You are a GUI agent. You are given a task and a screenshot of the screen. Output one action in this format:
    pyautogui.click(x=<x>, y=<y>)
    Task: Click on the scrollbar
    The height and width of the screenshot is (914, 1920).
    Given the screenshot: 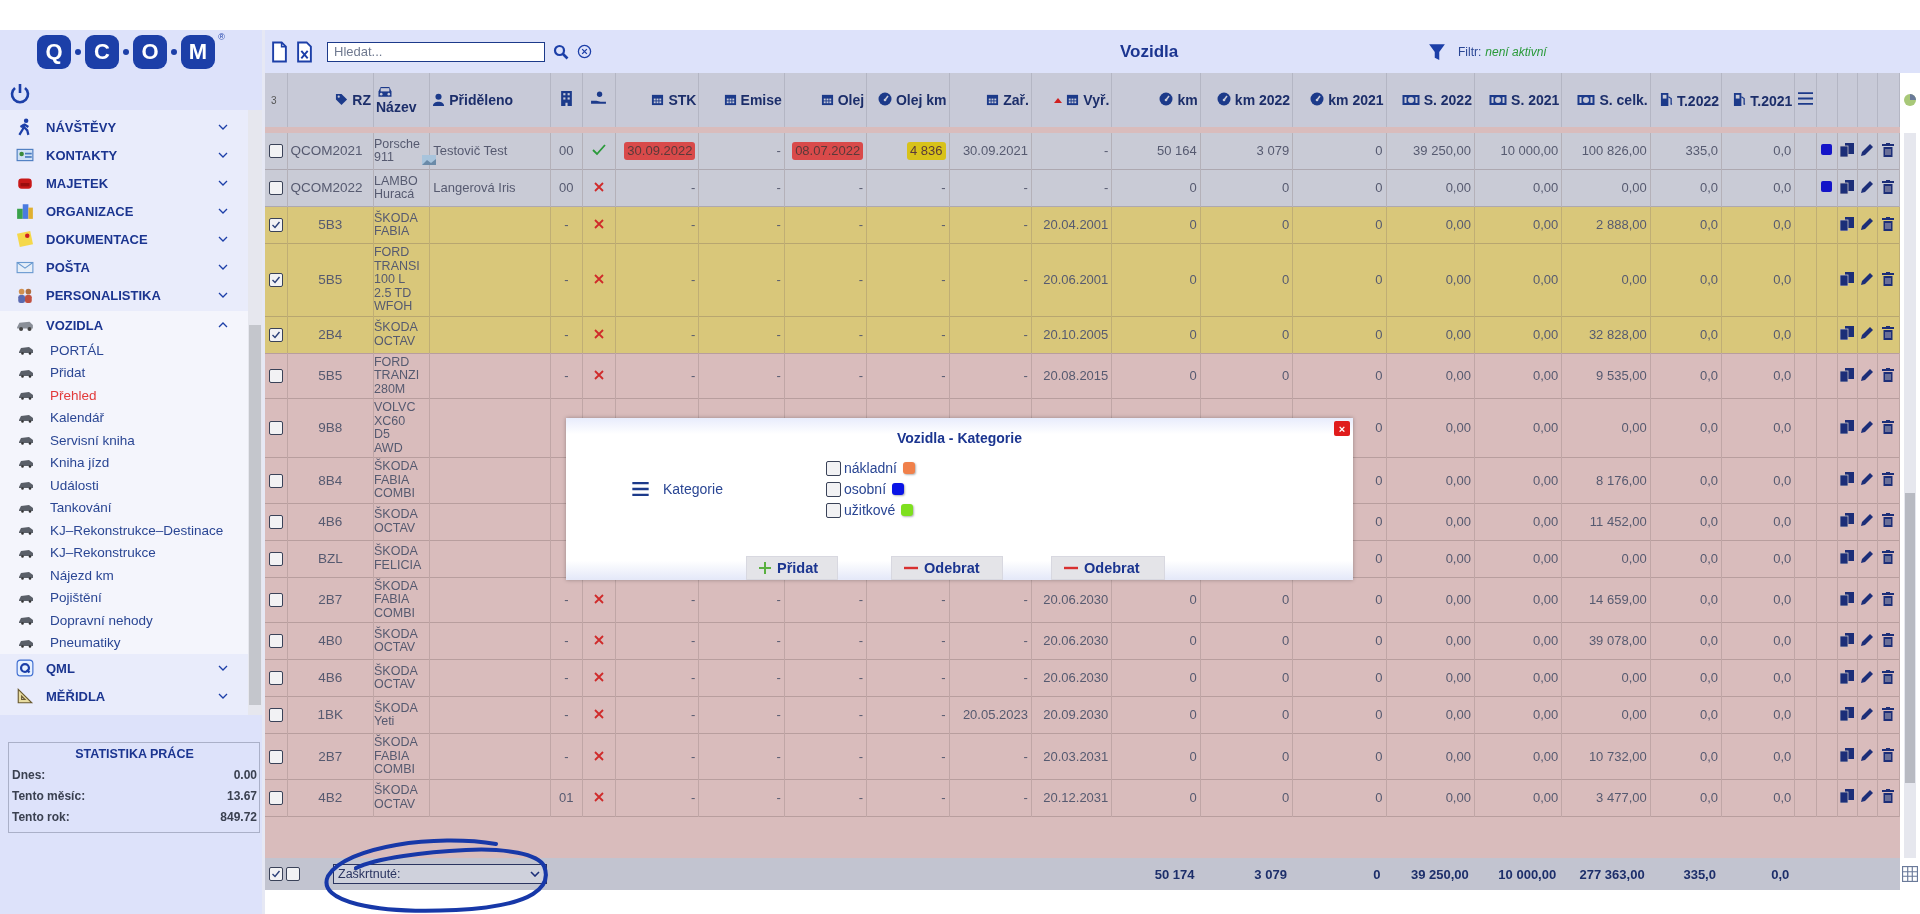 What is the action you would take?
    pyautogui.click(x=255, y=412)
    